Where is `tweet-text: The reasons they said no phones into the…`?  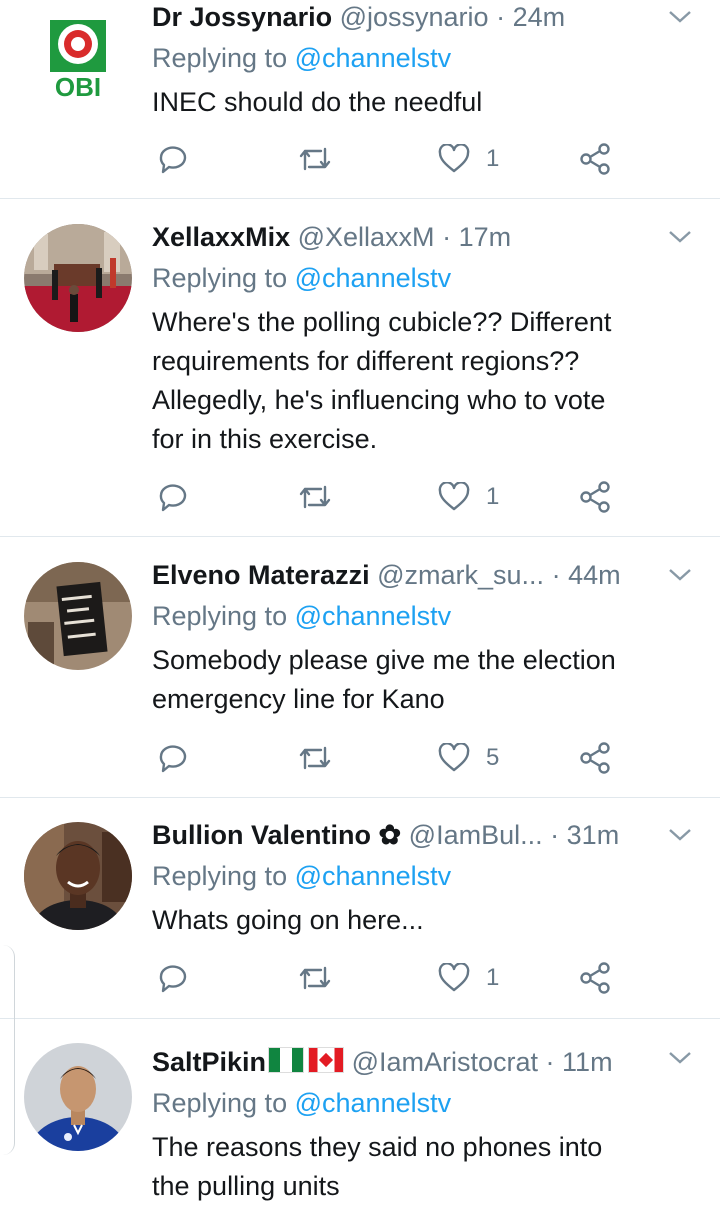 tweet-text: The reasons they said no phones into the… is located at coordinates (422, 1167).